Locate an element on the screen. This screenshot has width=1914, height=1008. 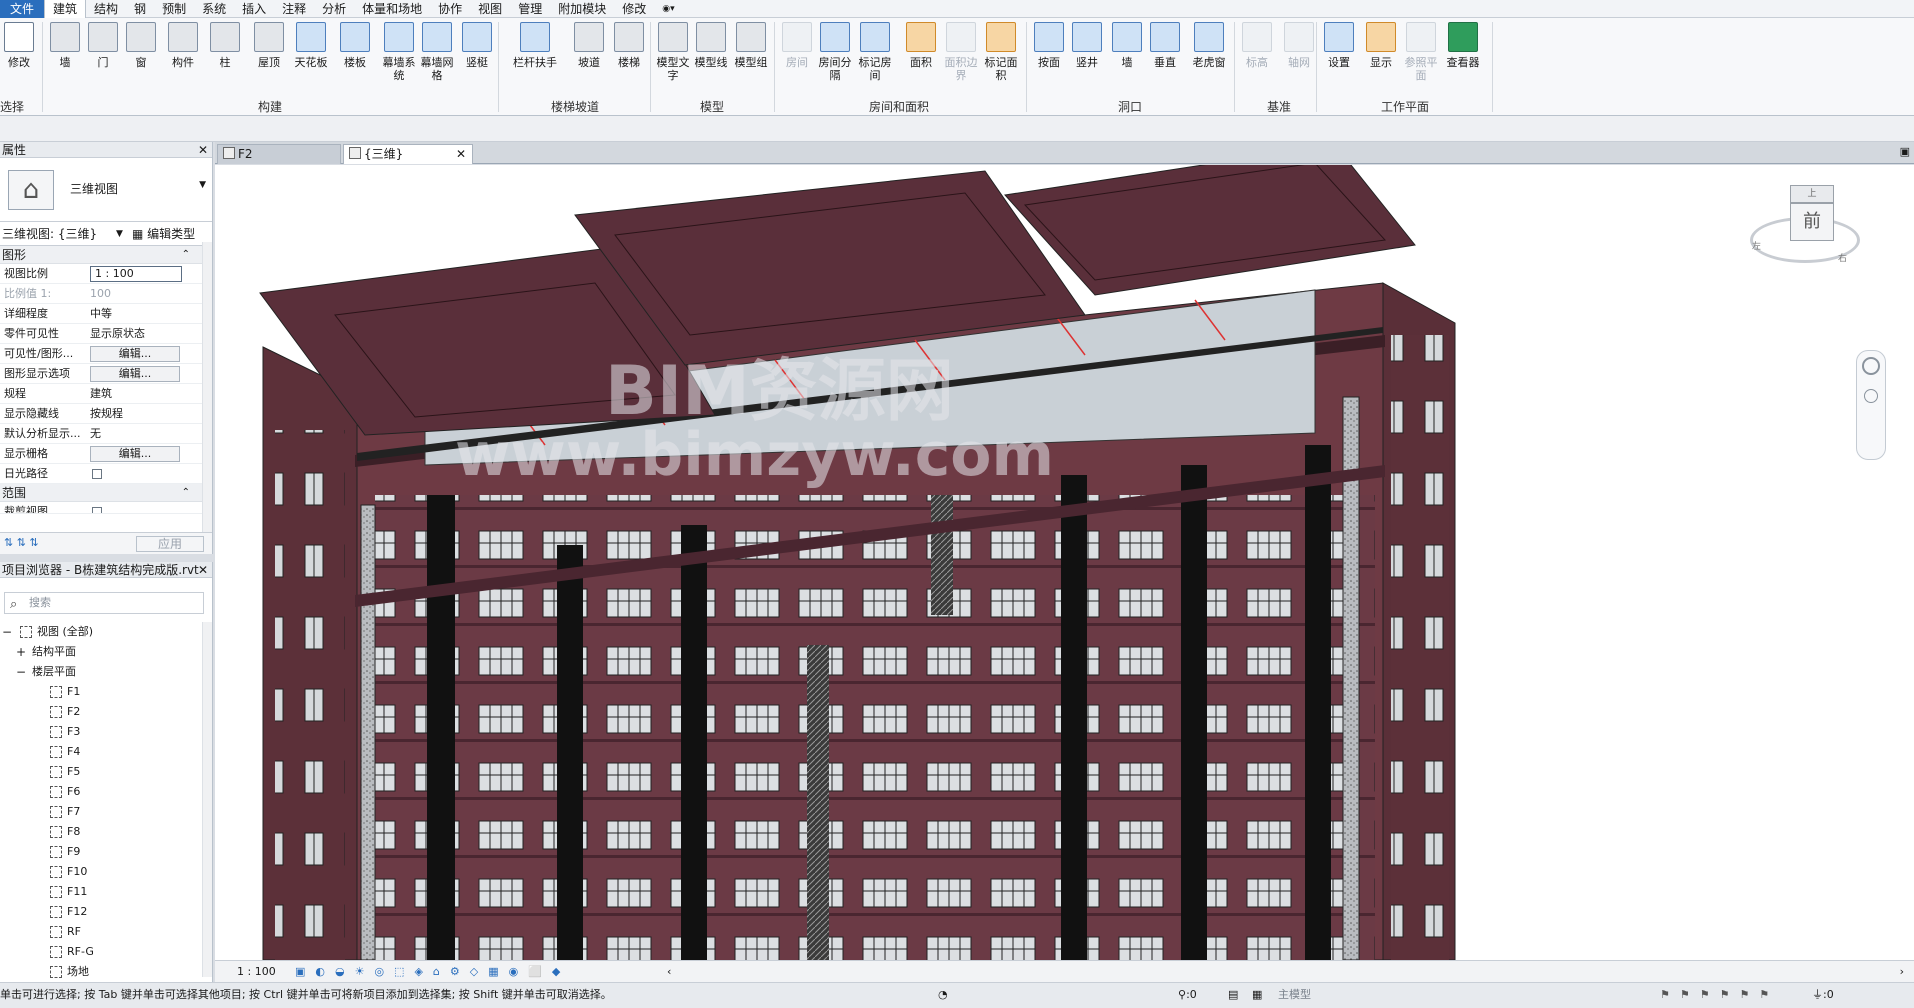
menu-insert: 插入 is located at coordinates (254, 9).